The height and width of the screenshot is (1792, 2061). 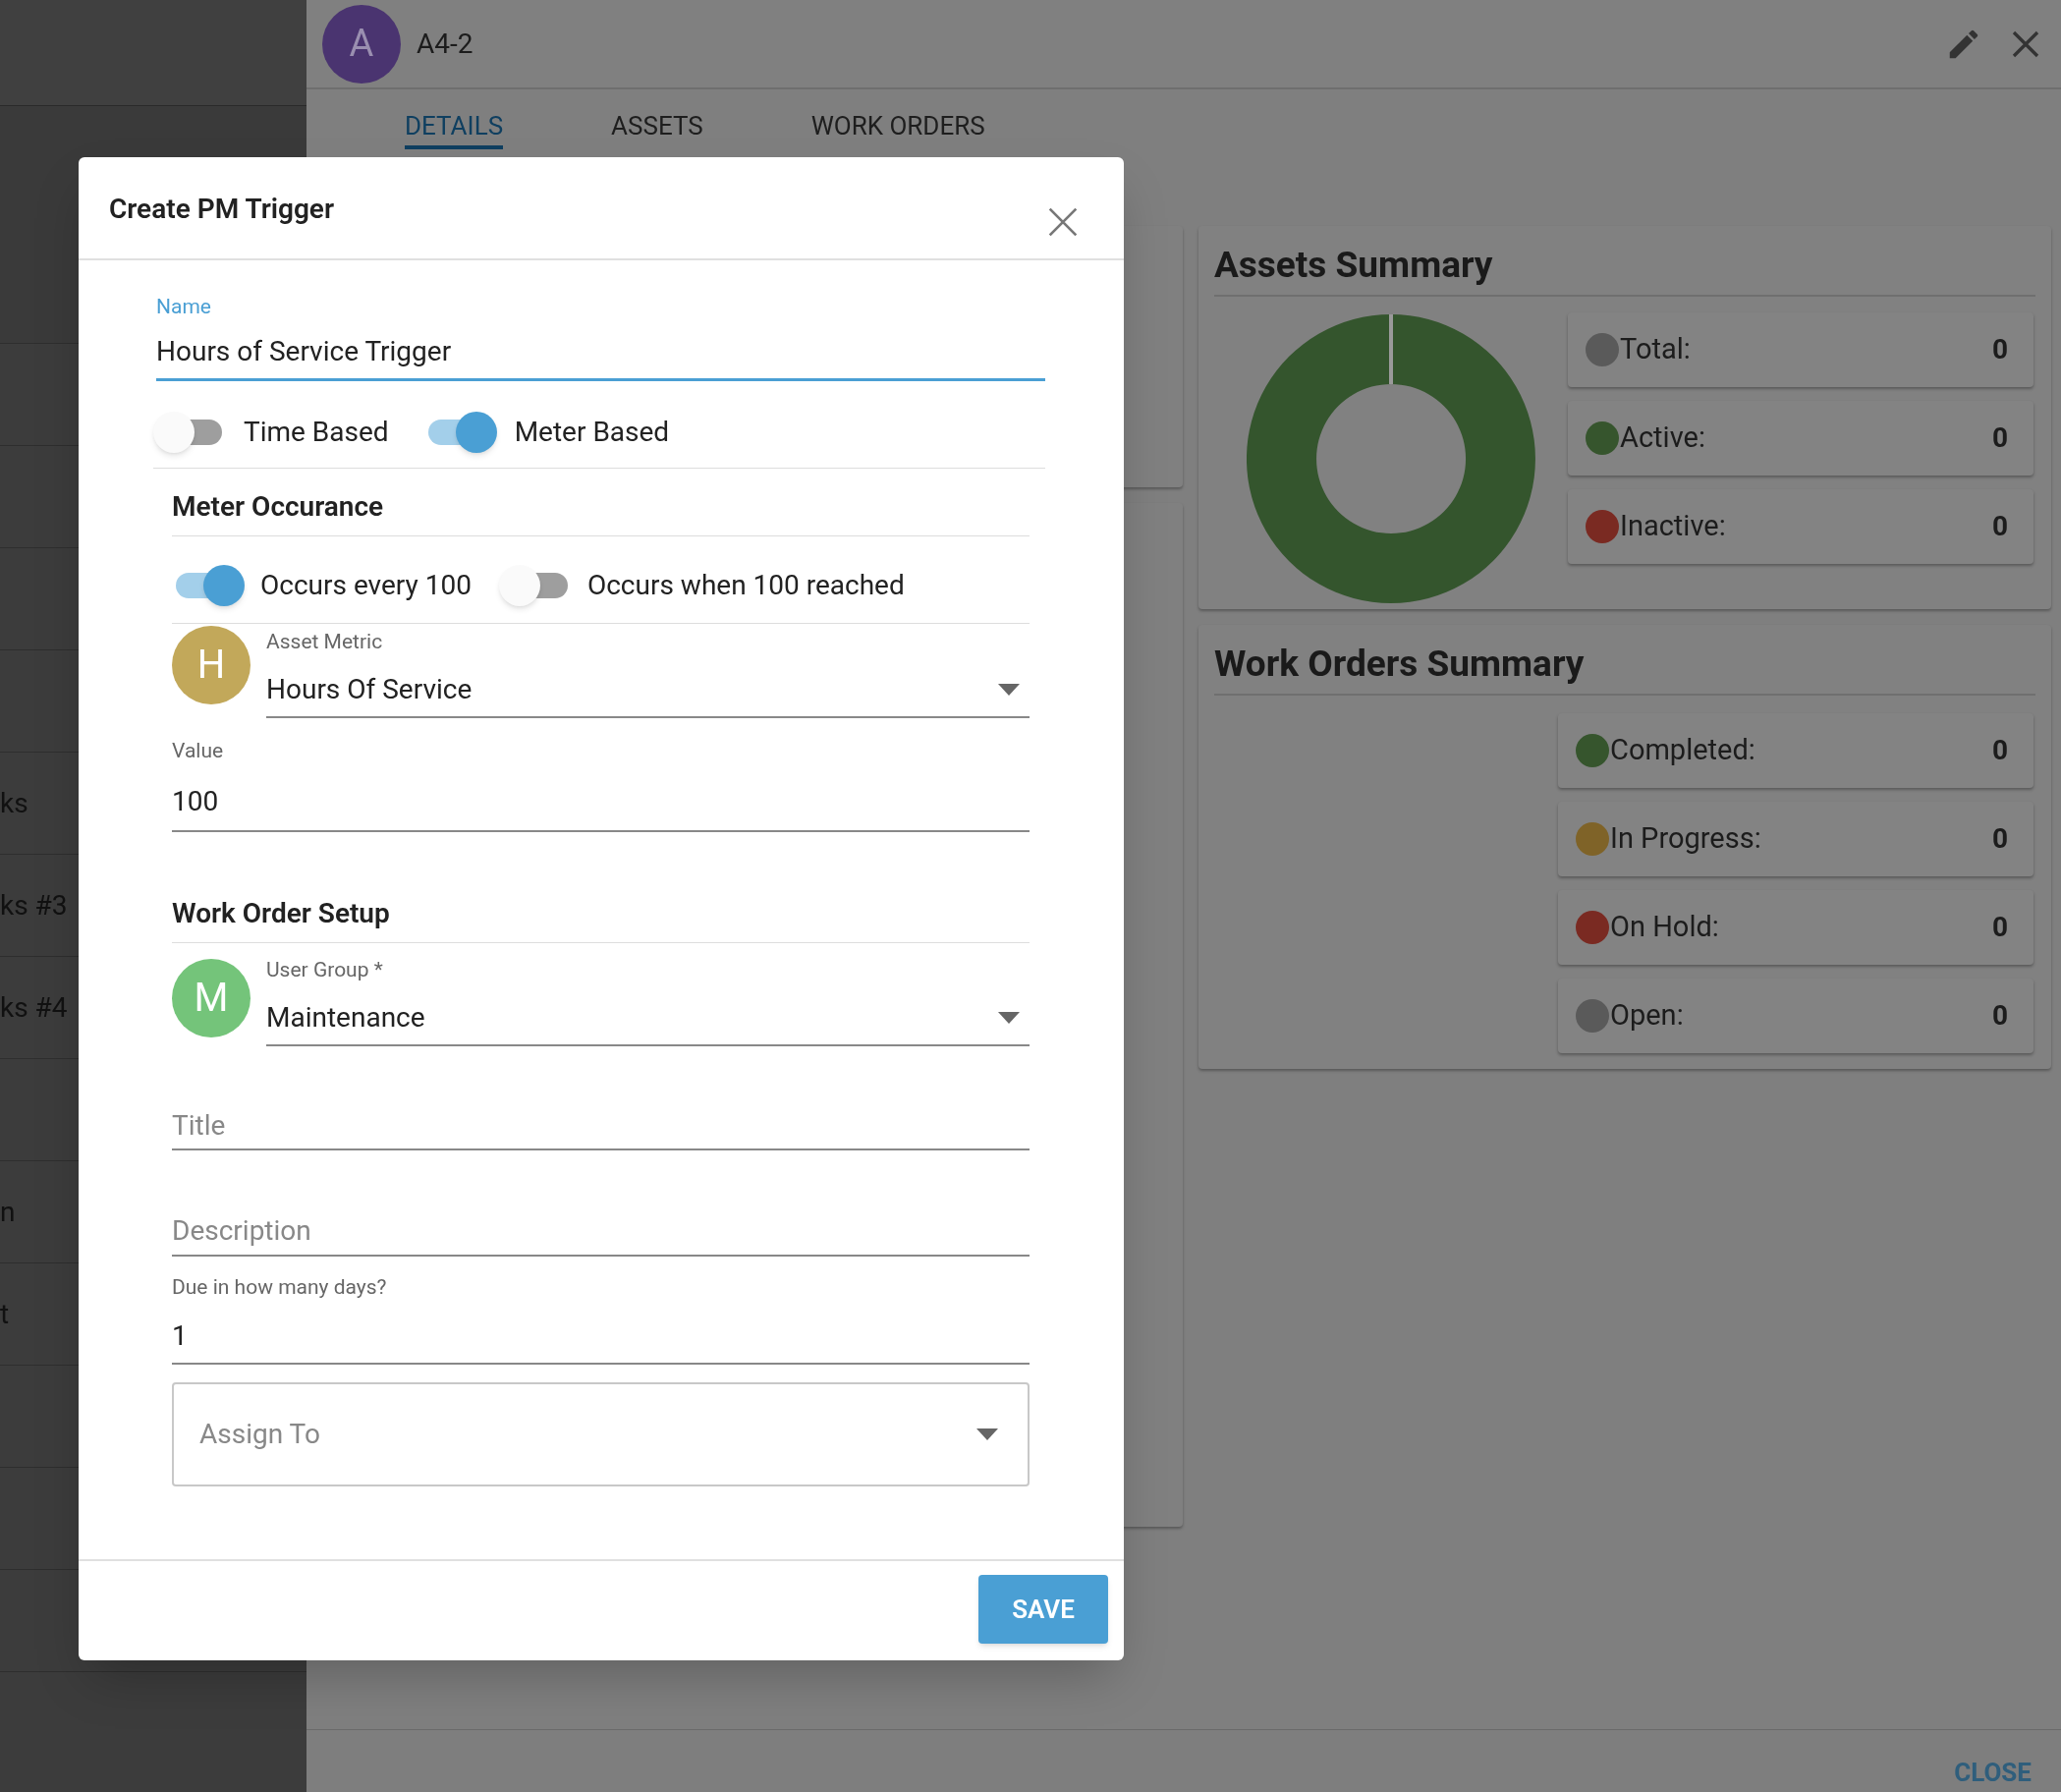 I want to click on toggle-label: Occurs every 100, so click(x=366, y=585).